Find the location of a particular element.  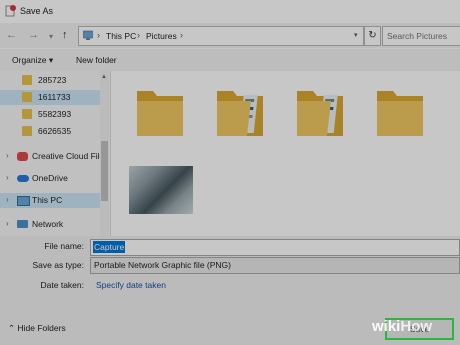

specify-date-taken-link: Specify date taken is located at coordinates (131, 285).